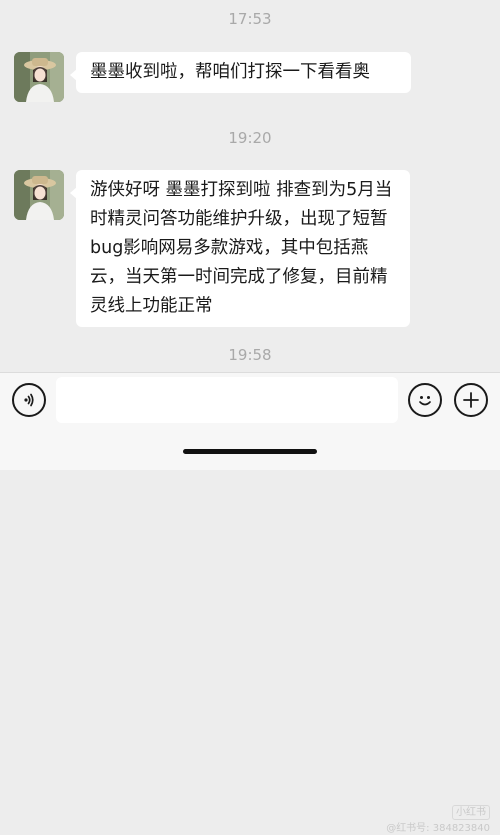 This screenshot has width=500, height=835. Describe the element at coordinates (227, 400) in the screenshot. I see `message-input` at that location.